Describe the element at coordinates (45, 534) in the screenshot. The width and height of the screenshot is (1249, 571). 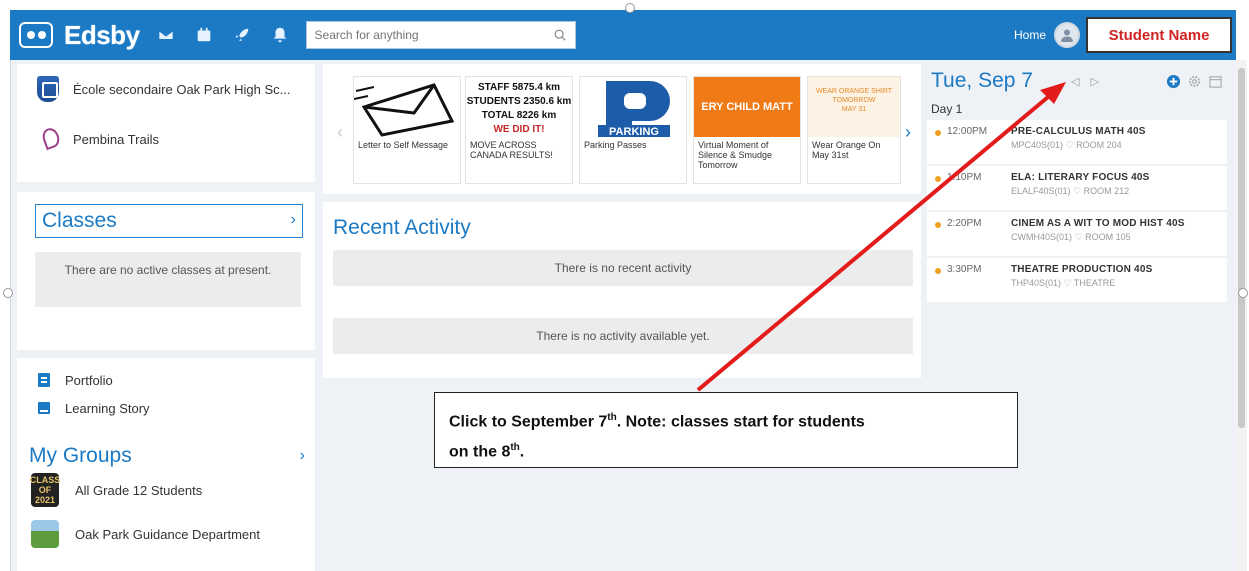
I see `group-thumbnail` at that location.